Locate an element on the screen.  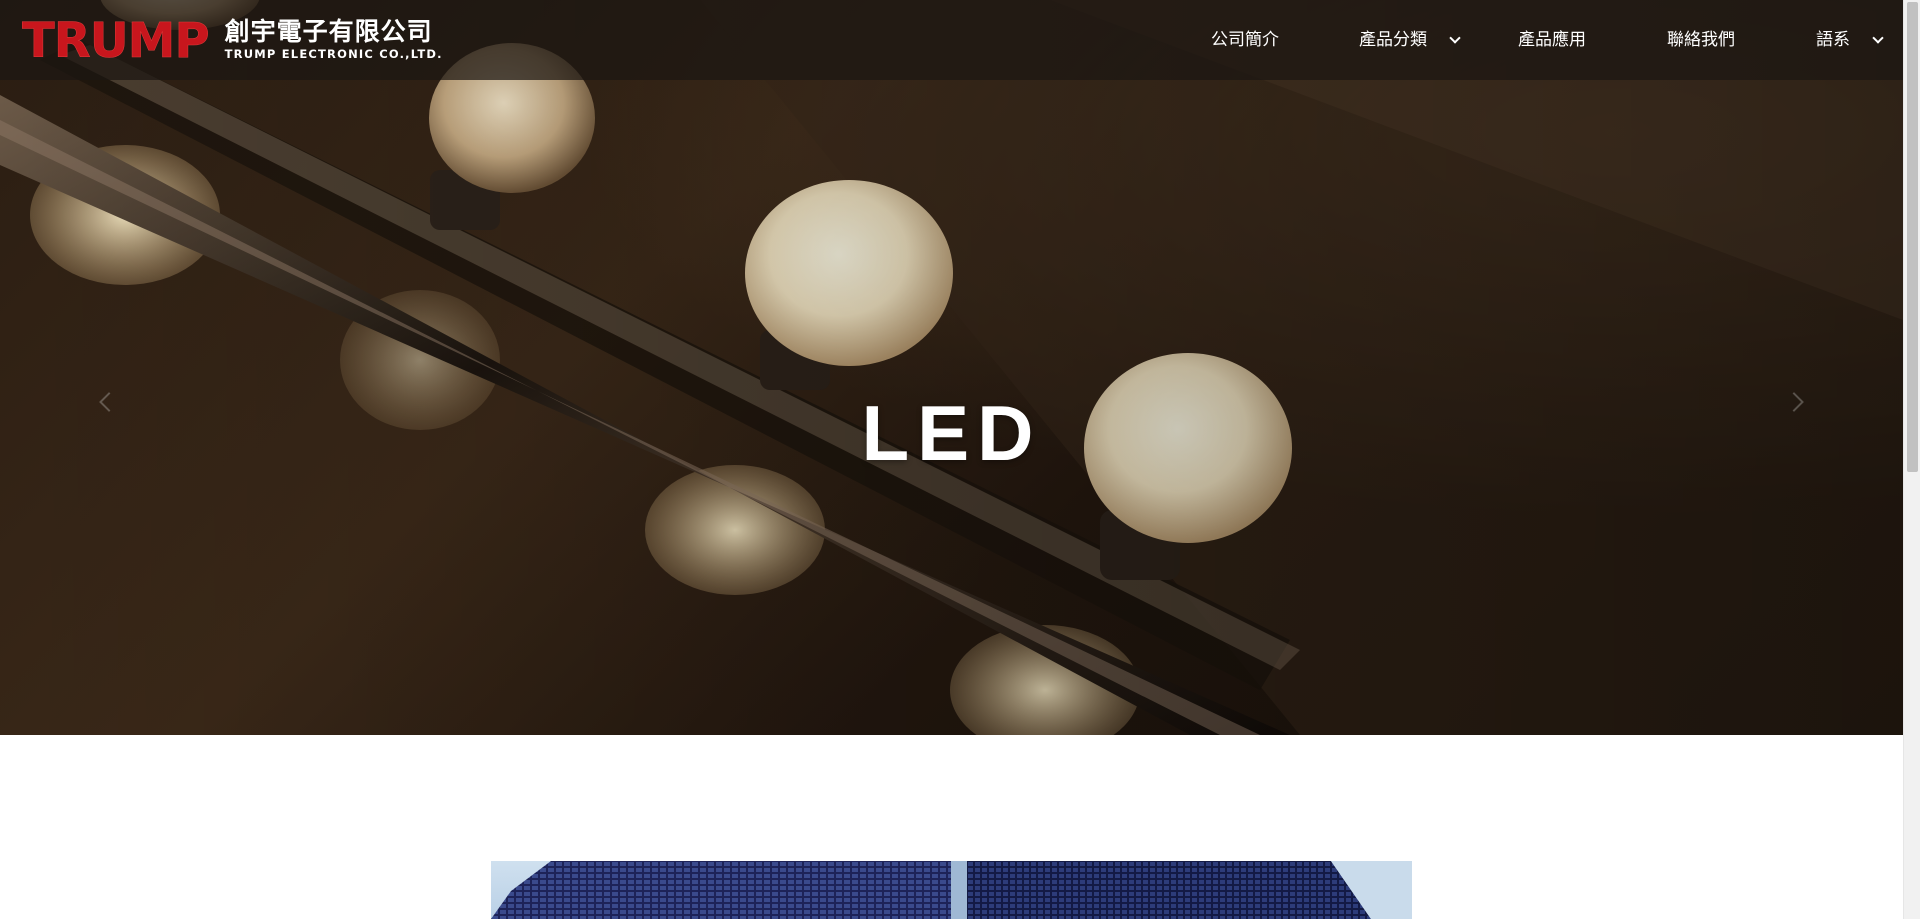
nav-item-contact: 聯絡我們 is located at coordinates (1701, 40).